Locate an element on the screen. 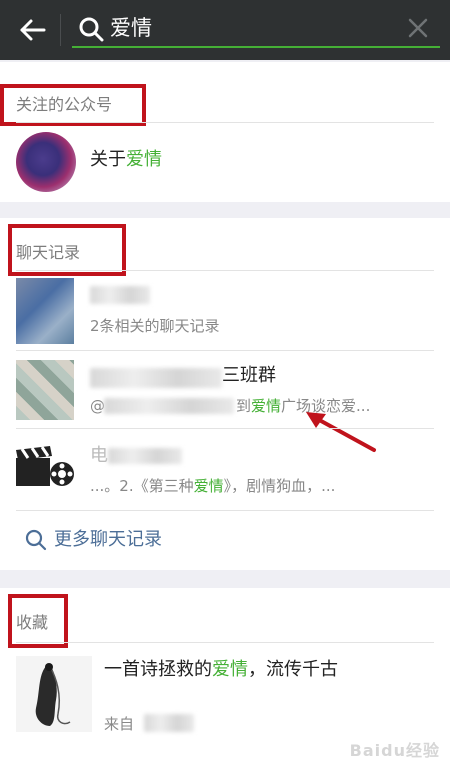  header-divider is located at coordinates (60, 30).